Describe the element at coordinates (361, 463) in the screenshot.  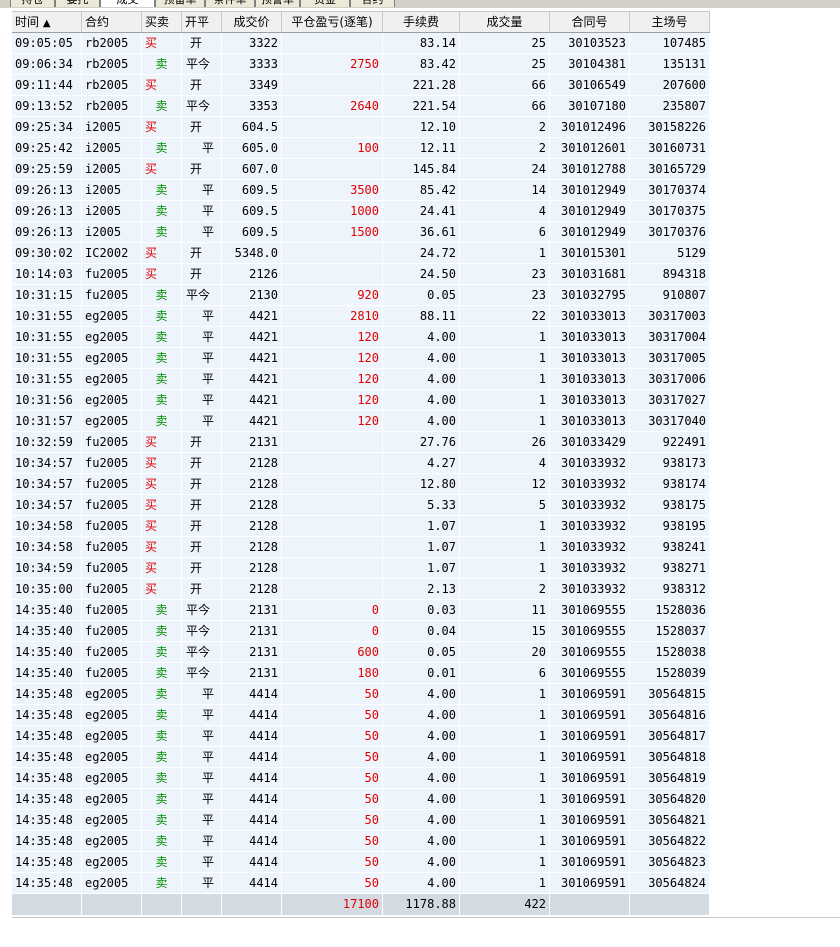
I see `table-row: 10:34:57 fu2005 买开 2128 4.27 4 301033932 938173` at that location.